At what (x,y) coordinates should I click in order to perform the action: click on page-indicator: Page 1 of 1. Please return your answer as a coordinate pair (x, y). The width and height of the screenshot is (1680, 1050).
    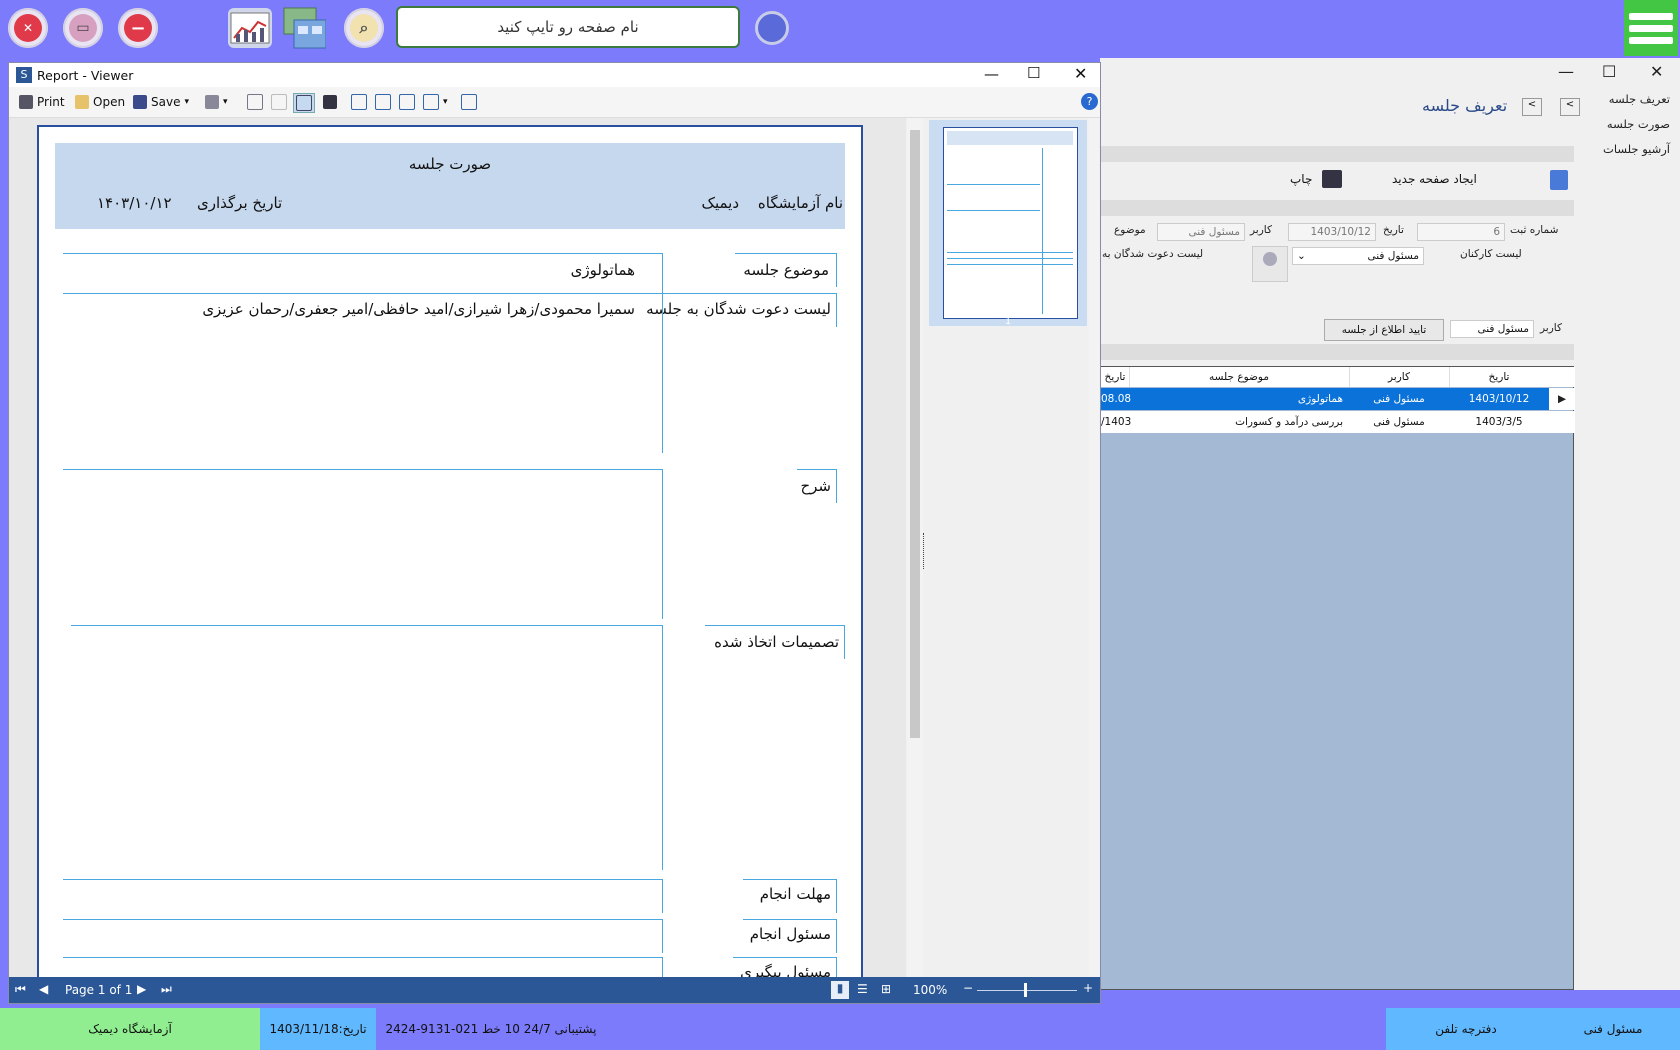
    Looking at the image, I should click on (99, 990).